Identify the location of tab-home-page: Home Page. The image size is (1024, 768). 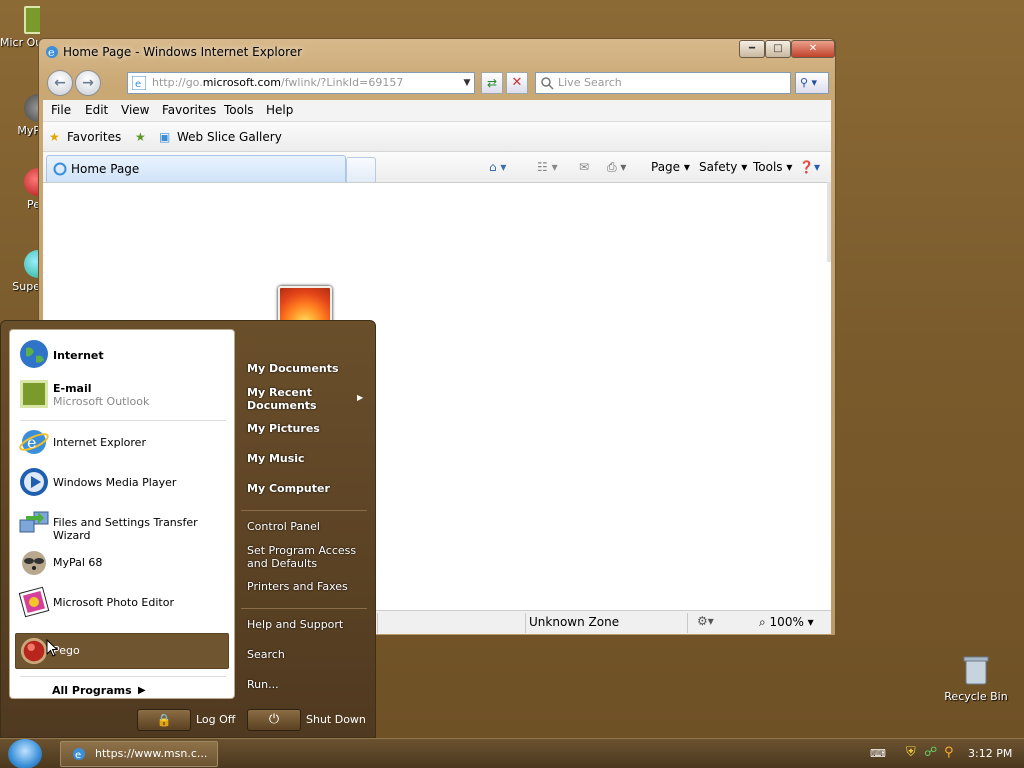
(196, 168).